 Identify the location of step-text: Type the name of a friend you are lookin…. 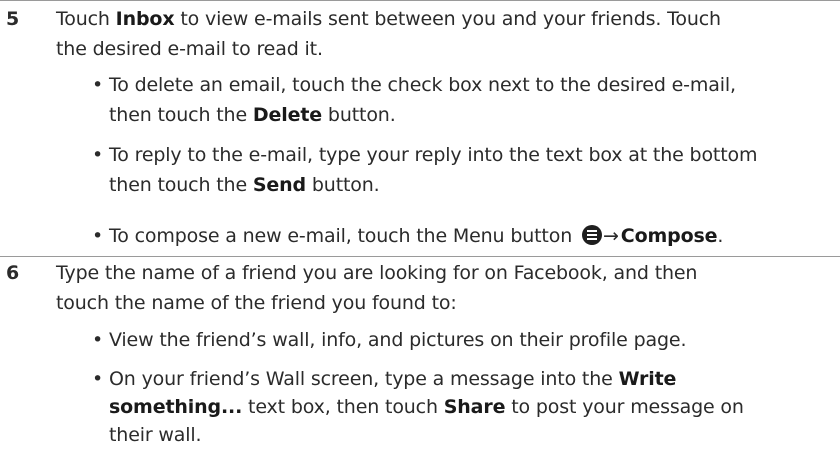
(377, 288).